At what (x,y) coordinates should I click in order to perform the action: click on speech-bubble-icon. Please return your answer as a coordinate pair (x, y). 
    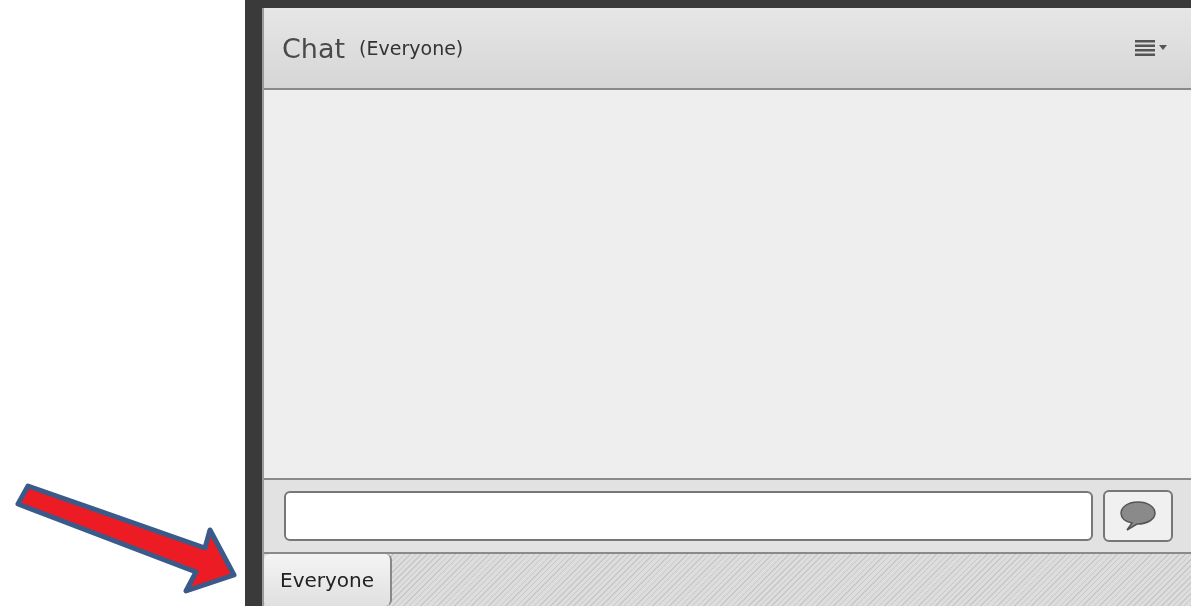
    Looking at the image, I should click on (1138, 516).